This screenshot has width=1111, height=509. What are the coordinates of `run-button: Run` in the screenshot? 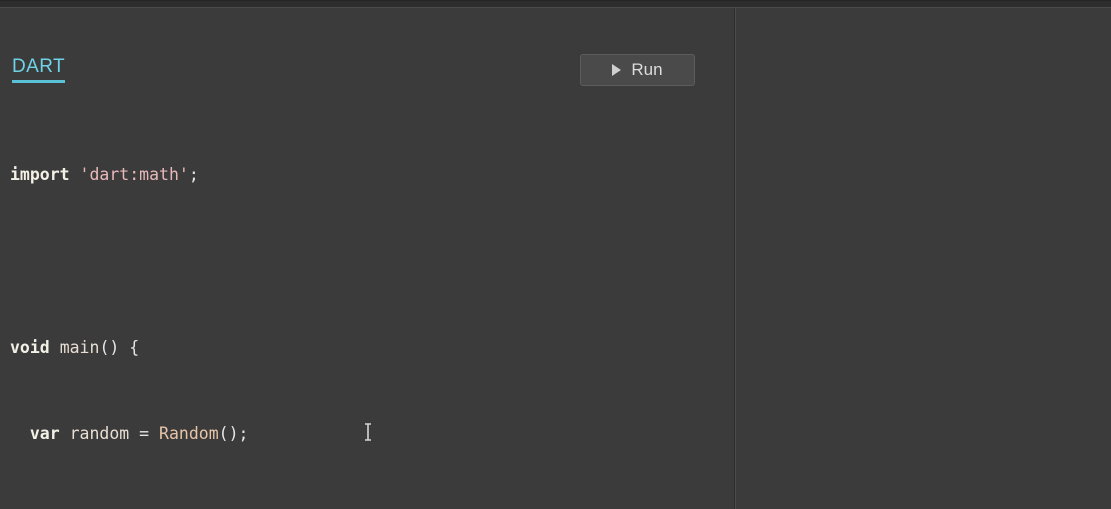 It's located at (637, 70).